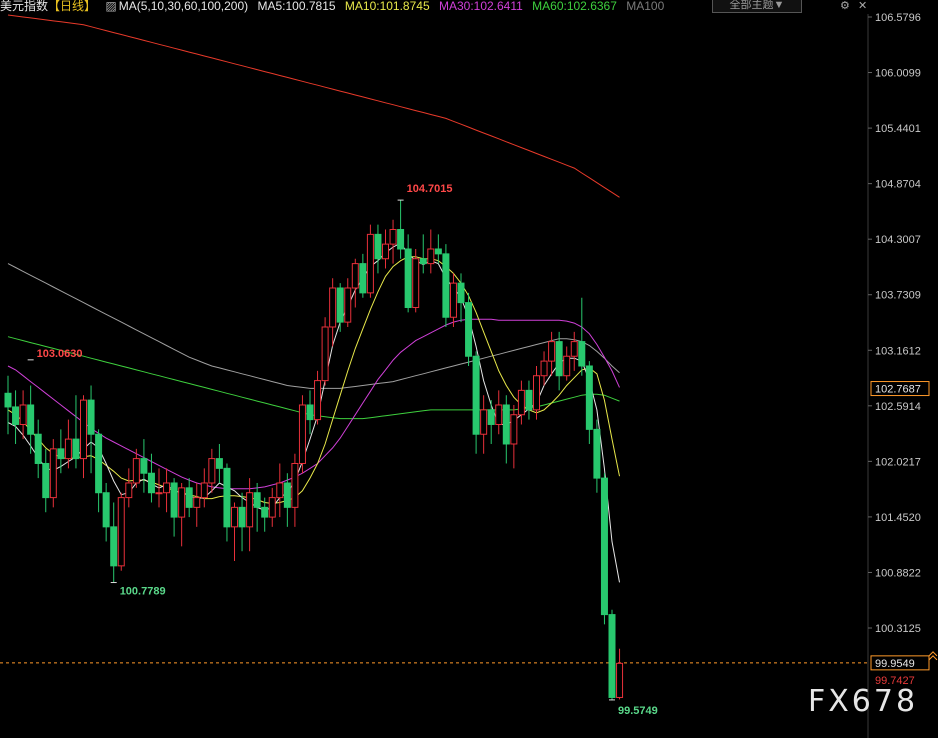 Image resolution: width=938 pixels, height=738 pixels. I want to click on y-tick-label: 104.8704, so click(898, 185).